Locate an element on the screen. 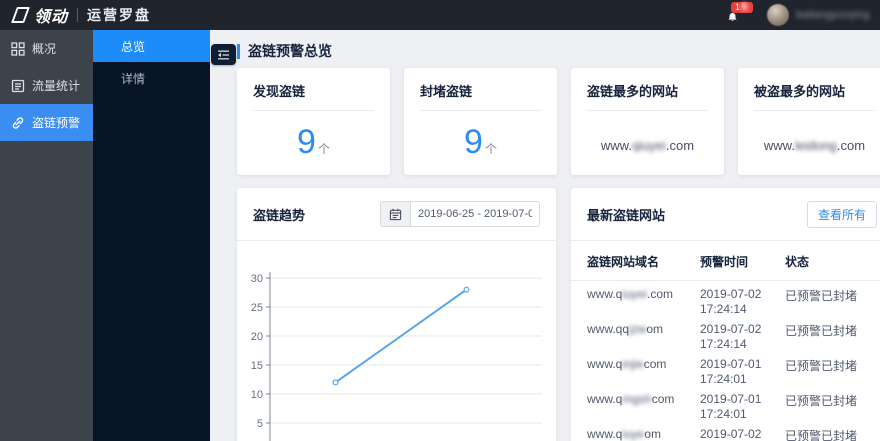 This screenshot has height=441, width=880. cell-domain: www.qqjzwom is located at coordinates (625, 329).